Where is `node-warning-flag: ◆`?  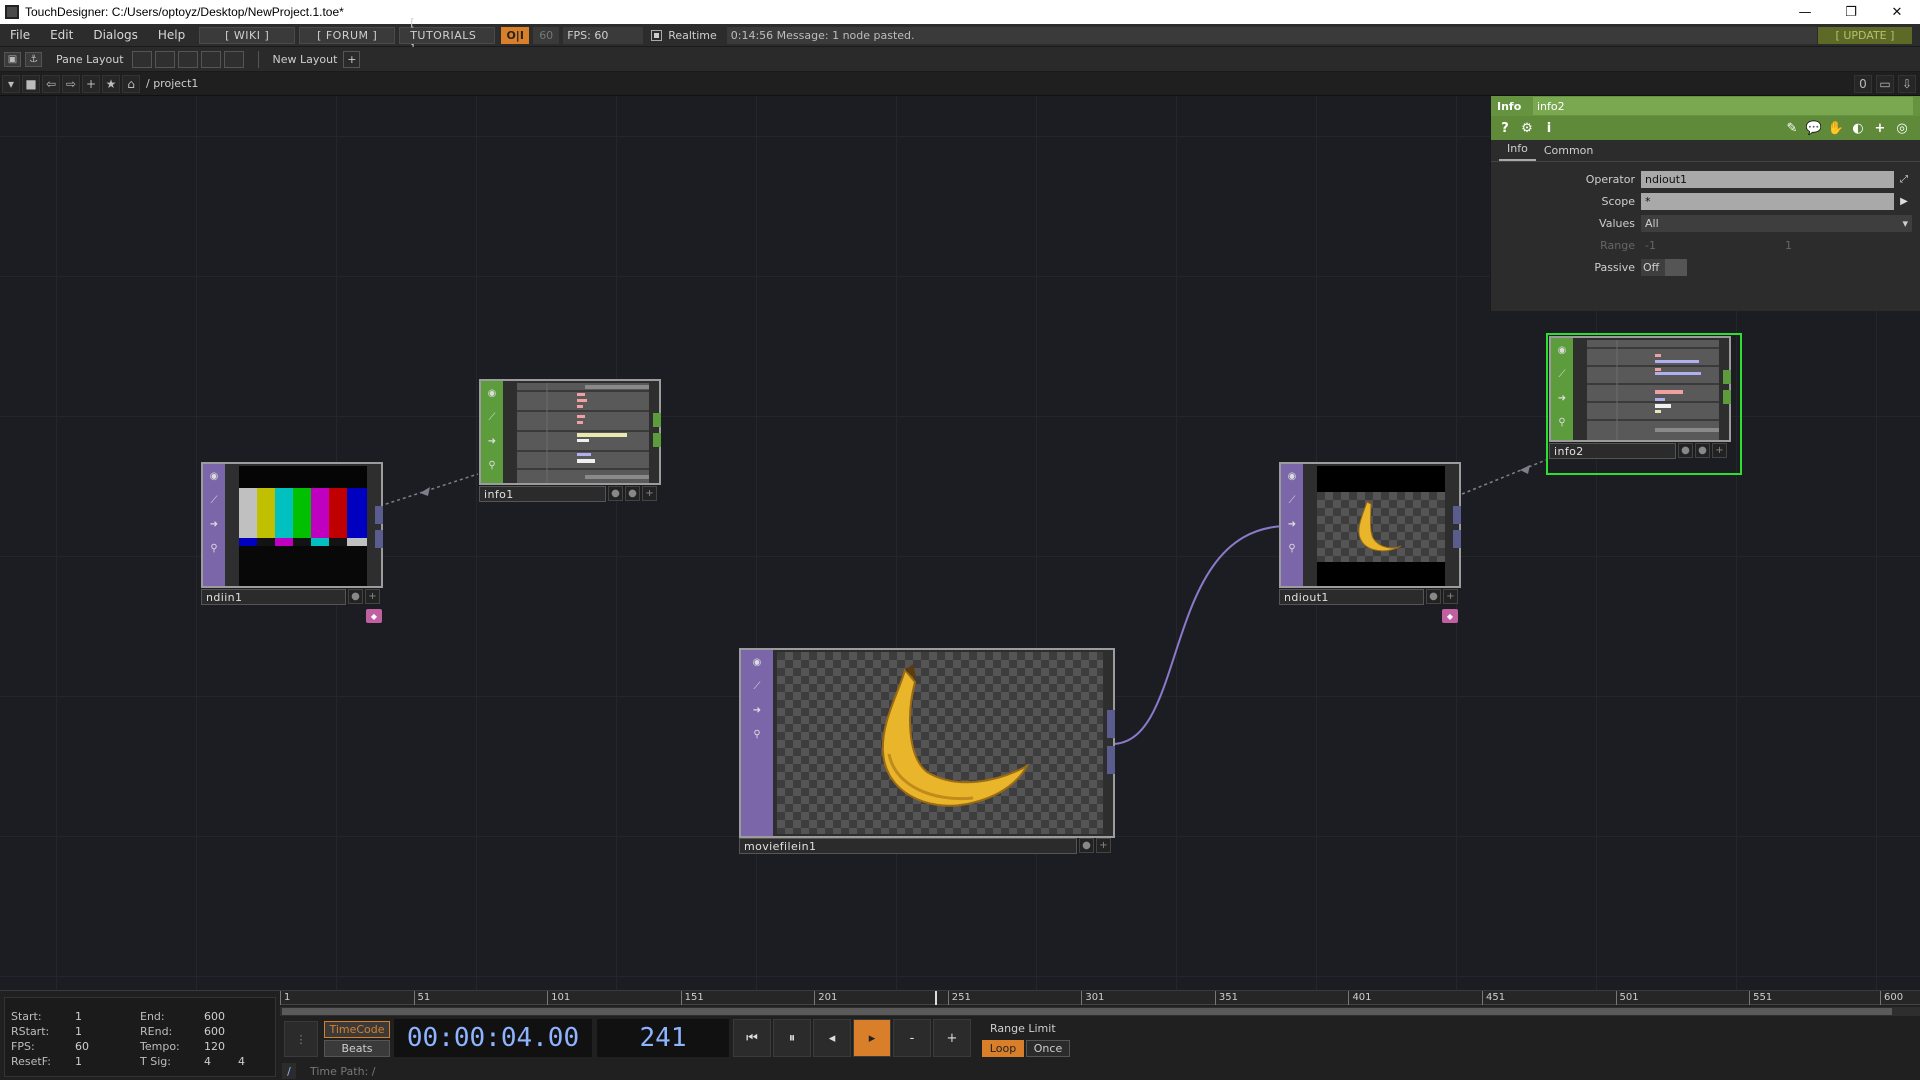 node-warning-flag: ◆ is located at coordinates (1450, 616).